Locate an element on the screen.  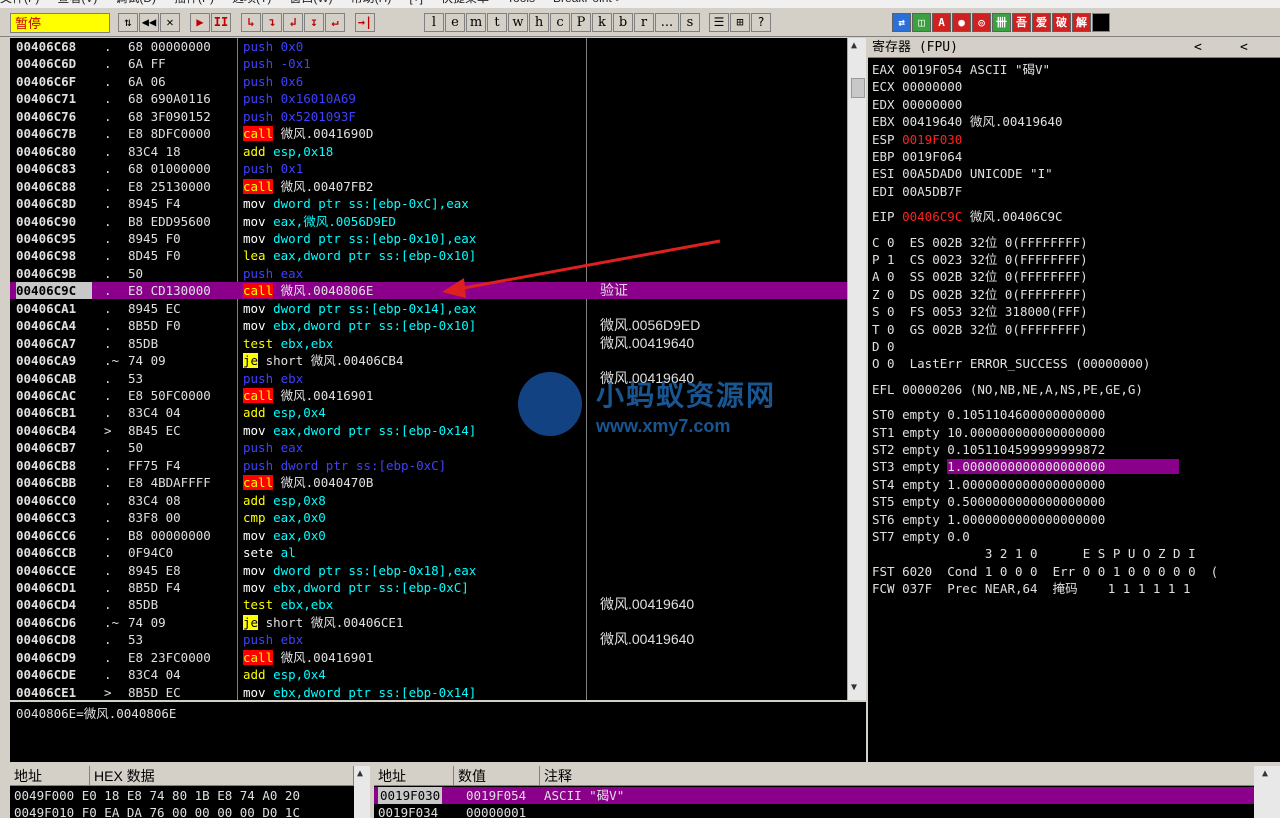
disasm-row: 00406C80. 83C4 18 add esp,0x18 is located at coordinates (428, 151).